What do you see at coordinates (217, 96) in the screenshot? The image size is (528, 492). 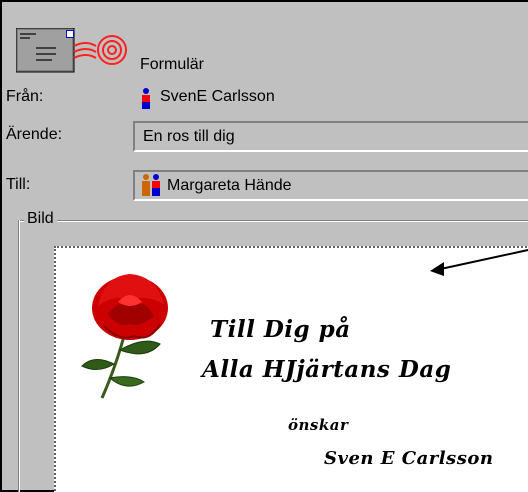 I see `from-value: SvenE Carlsson` at bounding box center [217, 96].